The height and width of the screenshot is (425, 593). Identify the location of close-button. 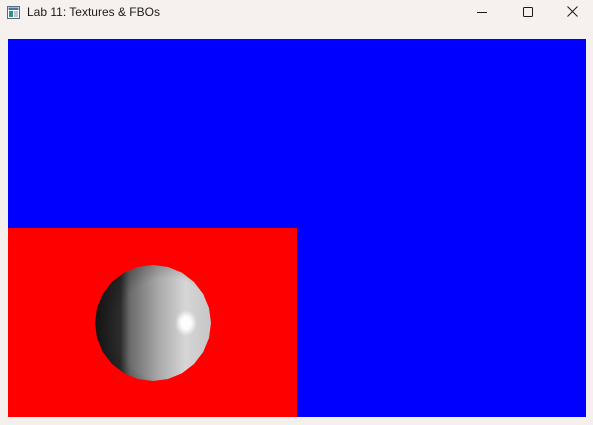
(572, 13).